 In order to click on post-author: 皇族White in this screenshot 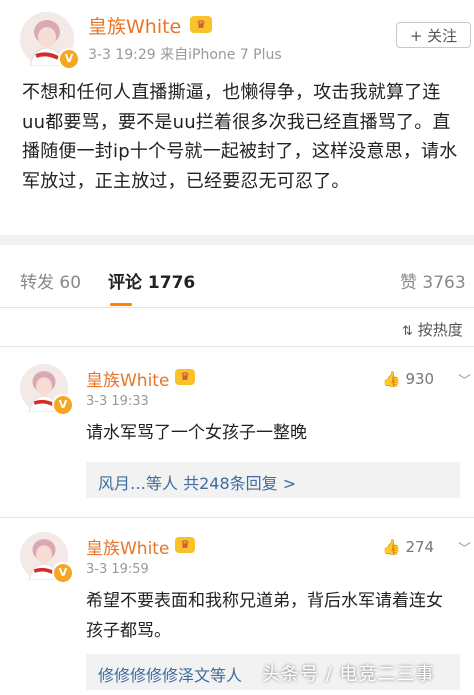, I will do `click(134, 25)`.